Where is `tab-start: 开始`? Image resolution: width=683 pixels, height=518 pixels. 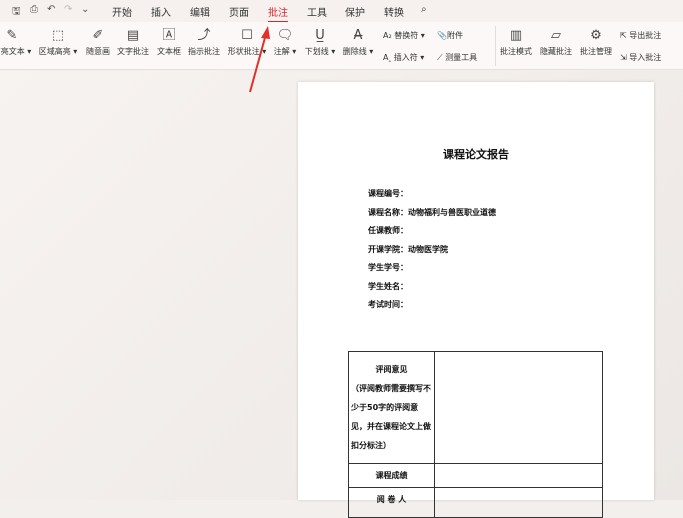 tab-start: 开始 is located at coordinates (122, 11).